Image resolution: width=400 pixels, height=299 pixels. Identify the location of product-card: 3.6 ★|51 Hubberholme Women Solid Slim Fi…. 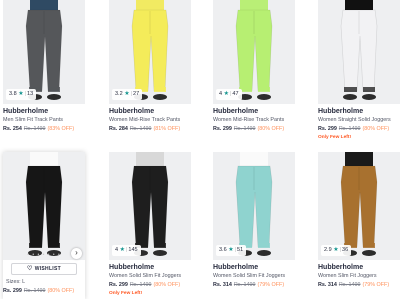
(254, 225).